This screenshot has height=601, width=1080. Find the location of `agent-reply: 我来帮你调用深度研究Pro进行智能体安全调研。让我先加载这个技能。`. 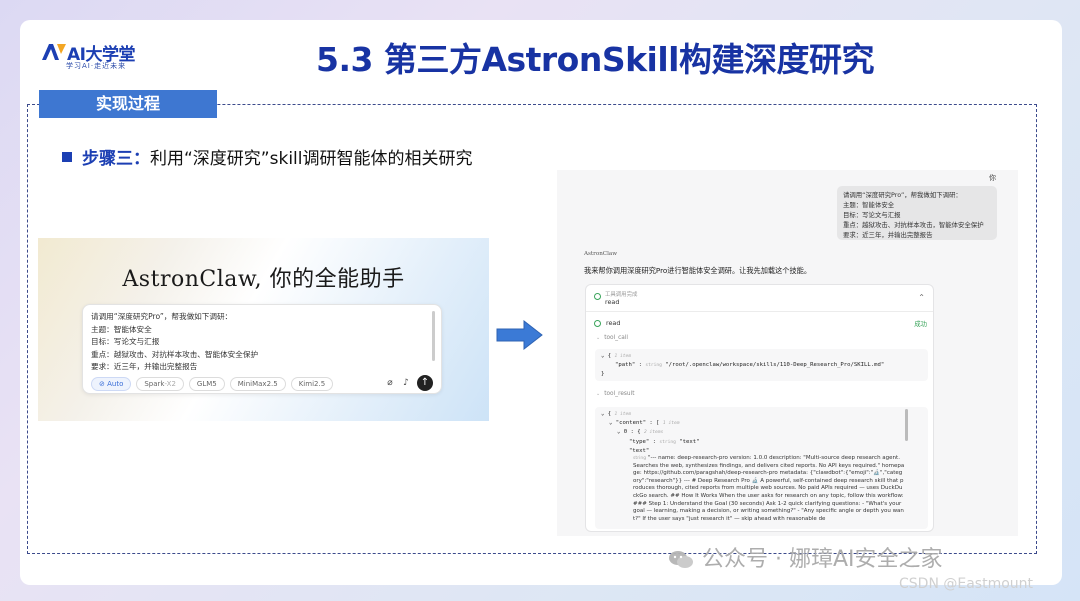

agent-reply: 我来帮你调用深度研究Pro进行智能体安全调研。让我先加载这个技能。 is located at coordinates (698, 270).